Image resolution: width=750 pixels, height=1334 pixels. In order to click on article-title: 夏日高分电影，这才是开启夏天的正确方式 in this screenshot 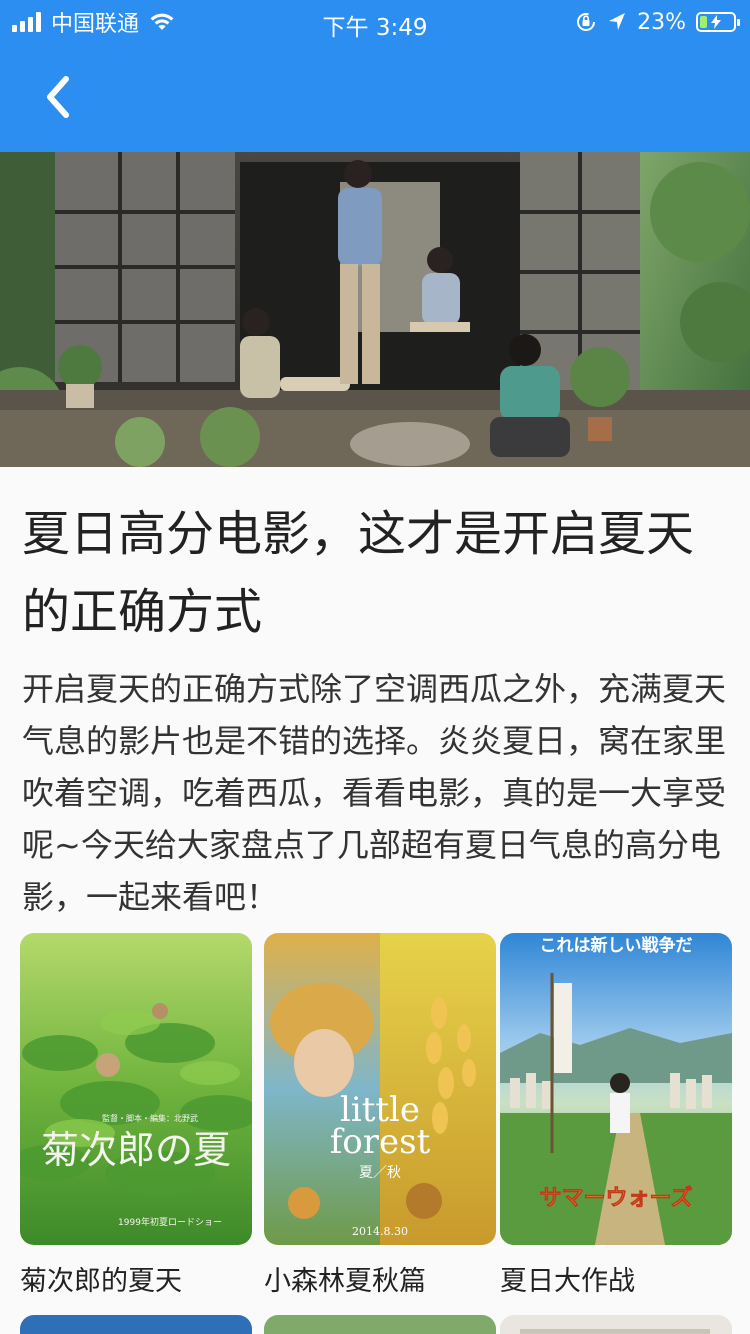, I will do `click(358, 573)`.